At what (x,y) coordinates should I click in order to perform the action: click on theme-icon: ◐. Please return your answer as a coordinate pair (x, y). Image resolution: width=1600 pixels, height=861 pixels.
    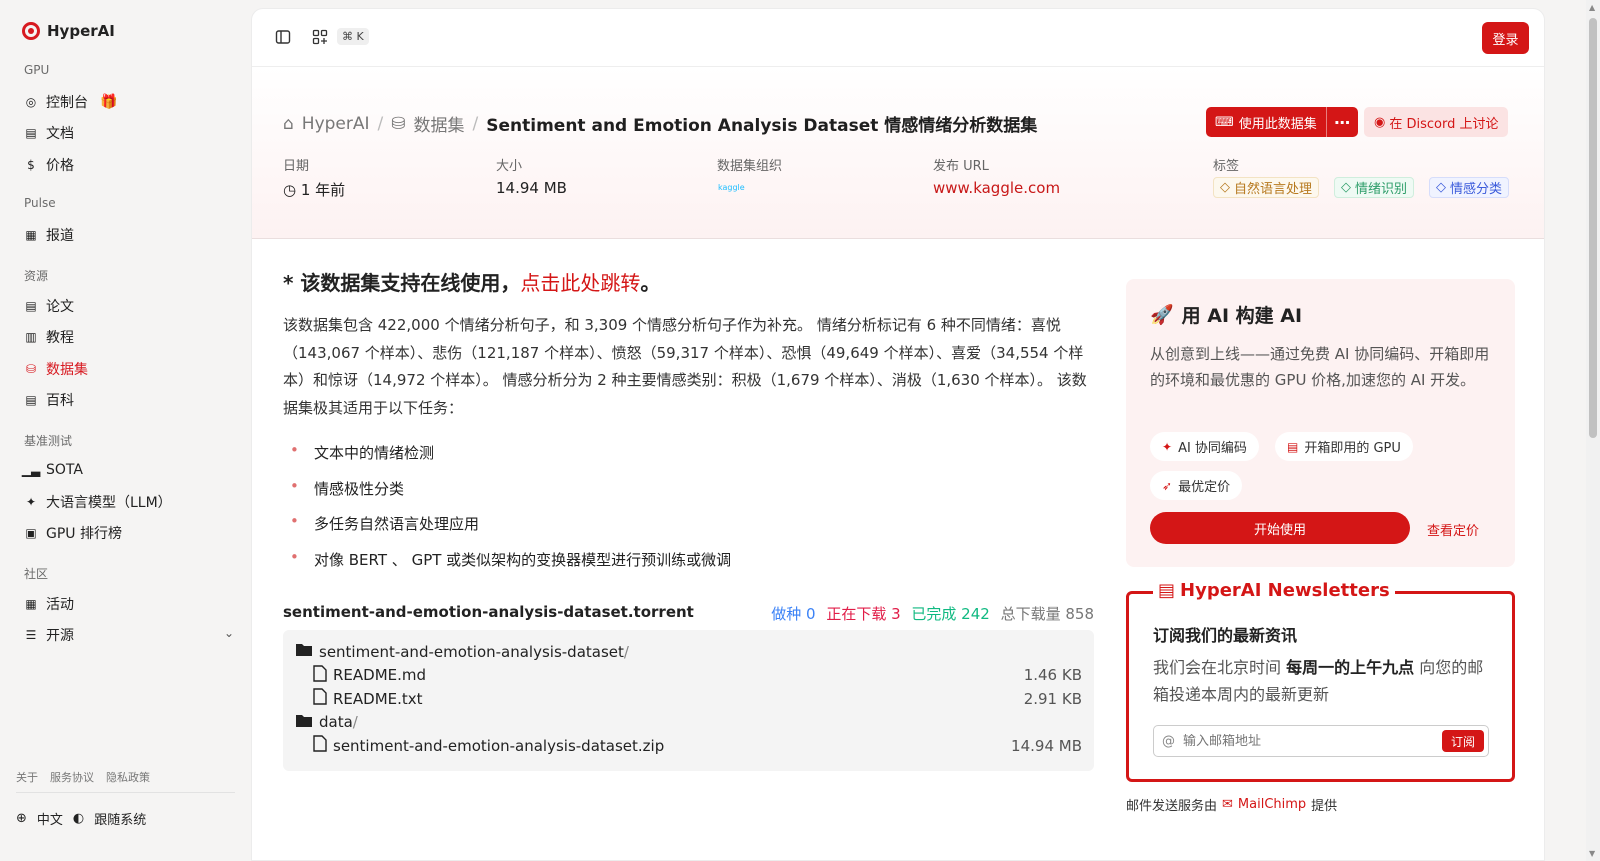
    Looking at the image, I should click on (78, 818).